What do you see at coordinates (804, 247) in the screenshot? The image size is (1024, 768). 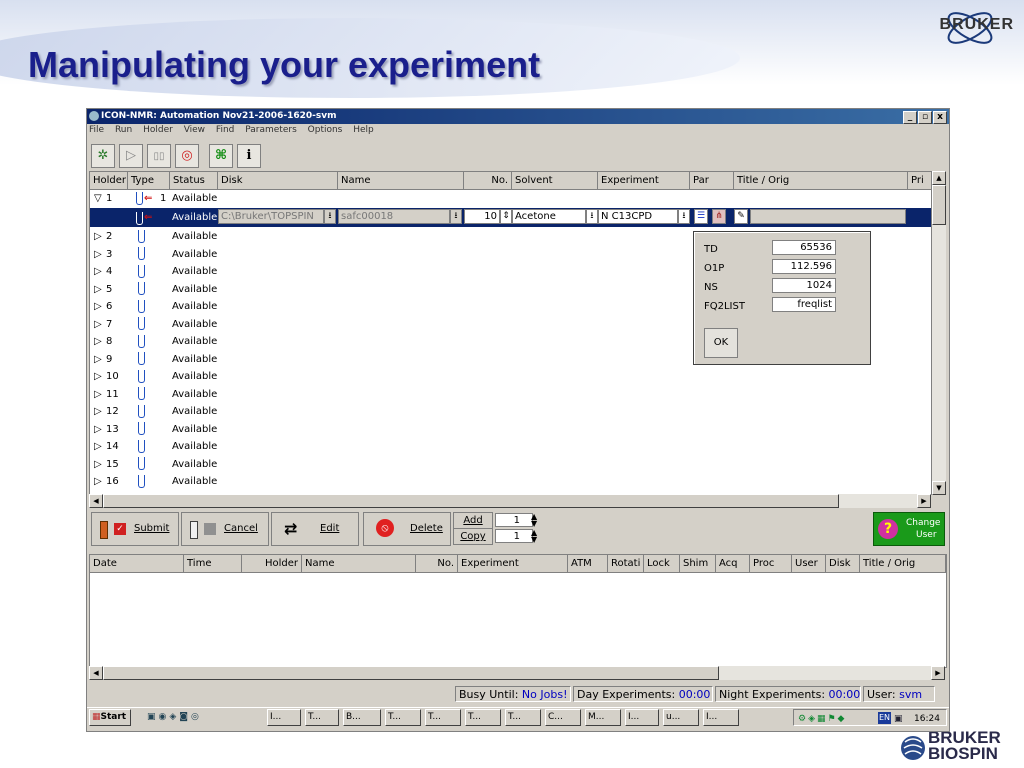 I see `param-value-td: 65536` at bounding box center [804, 247].